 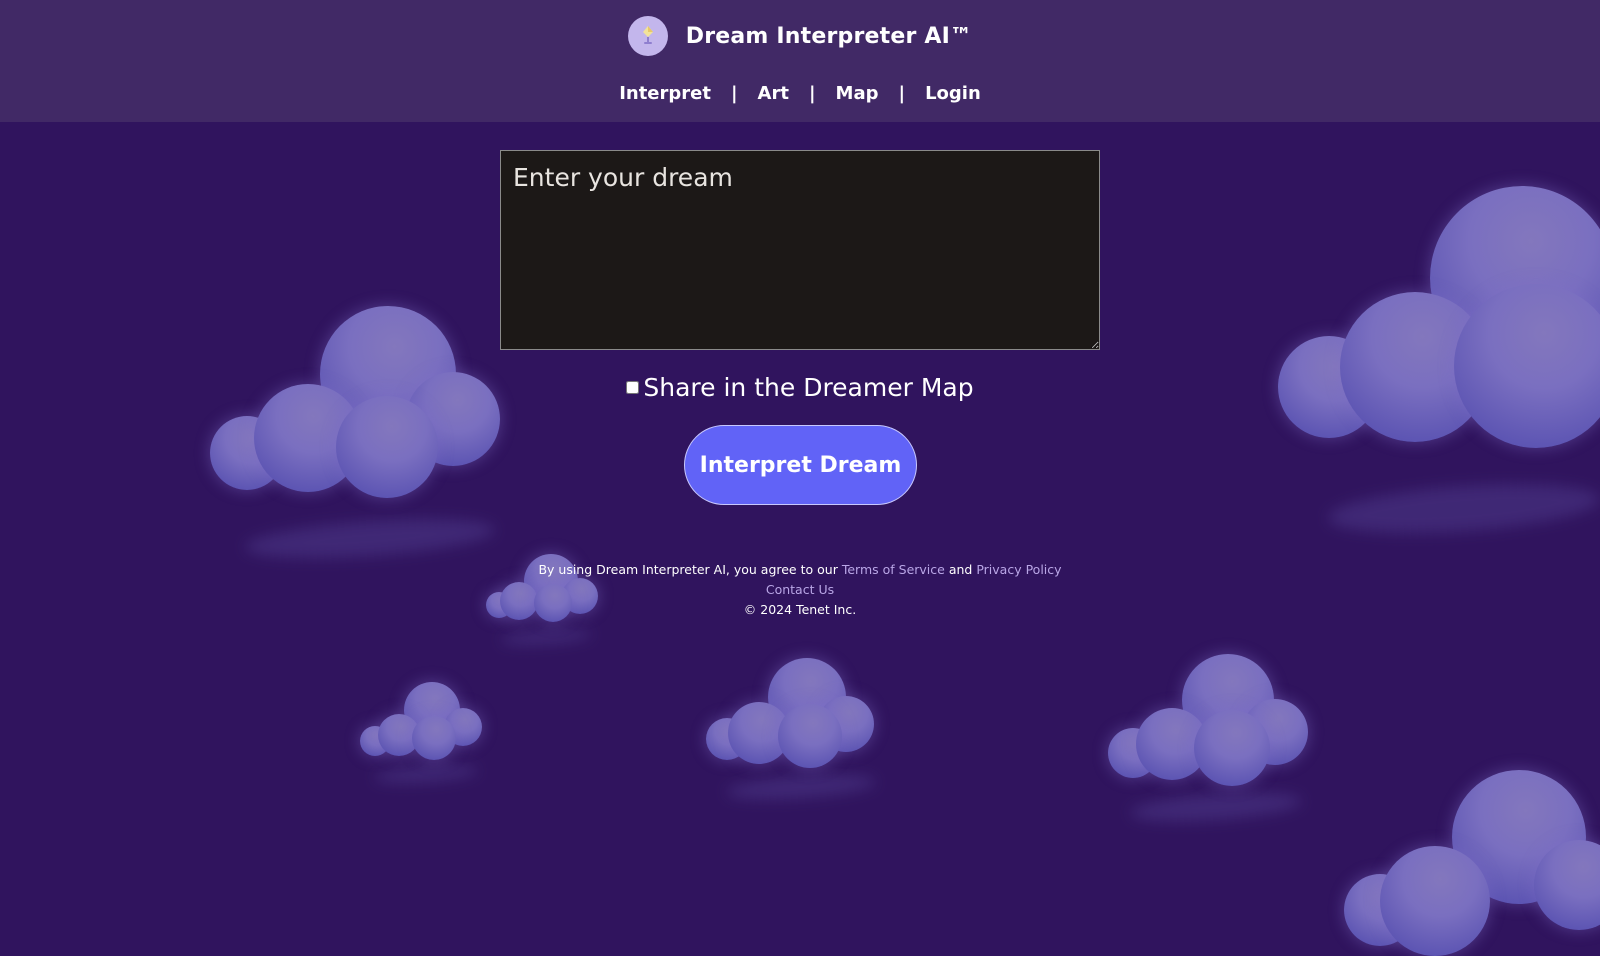 I want to click on nav-link-interpret: Interpret, so click(x=665, y=93).